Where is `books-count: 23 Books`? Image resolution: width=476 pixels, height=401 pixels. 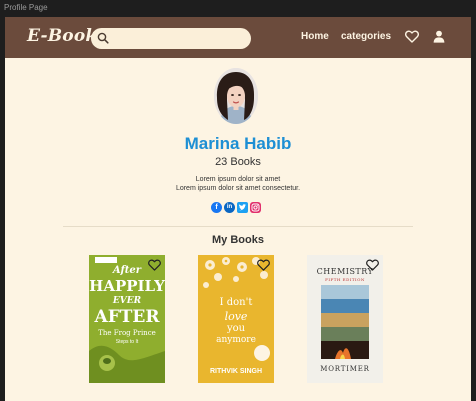
books-count: 23 Books is located at coordinates (238, 162).